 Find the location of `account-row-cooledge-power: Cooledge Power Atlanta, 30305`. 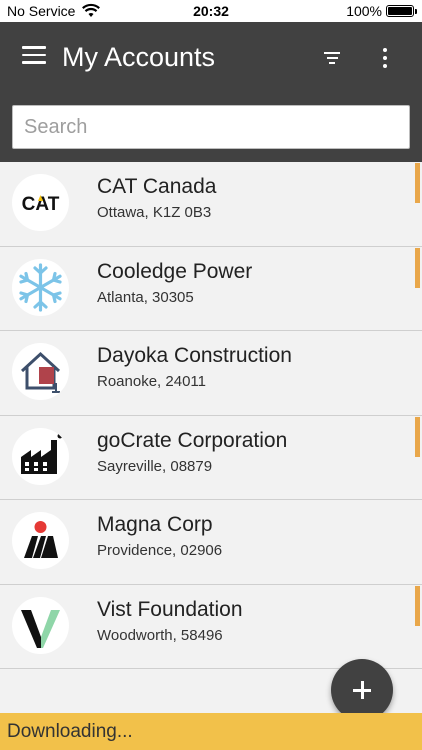

account-row-cooledge-power: Cooledge Power Atlanta, 30305 is located at coordinates (211, 288).